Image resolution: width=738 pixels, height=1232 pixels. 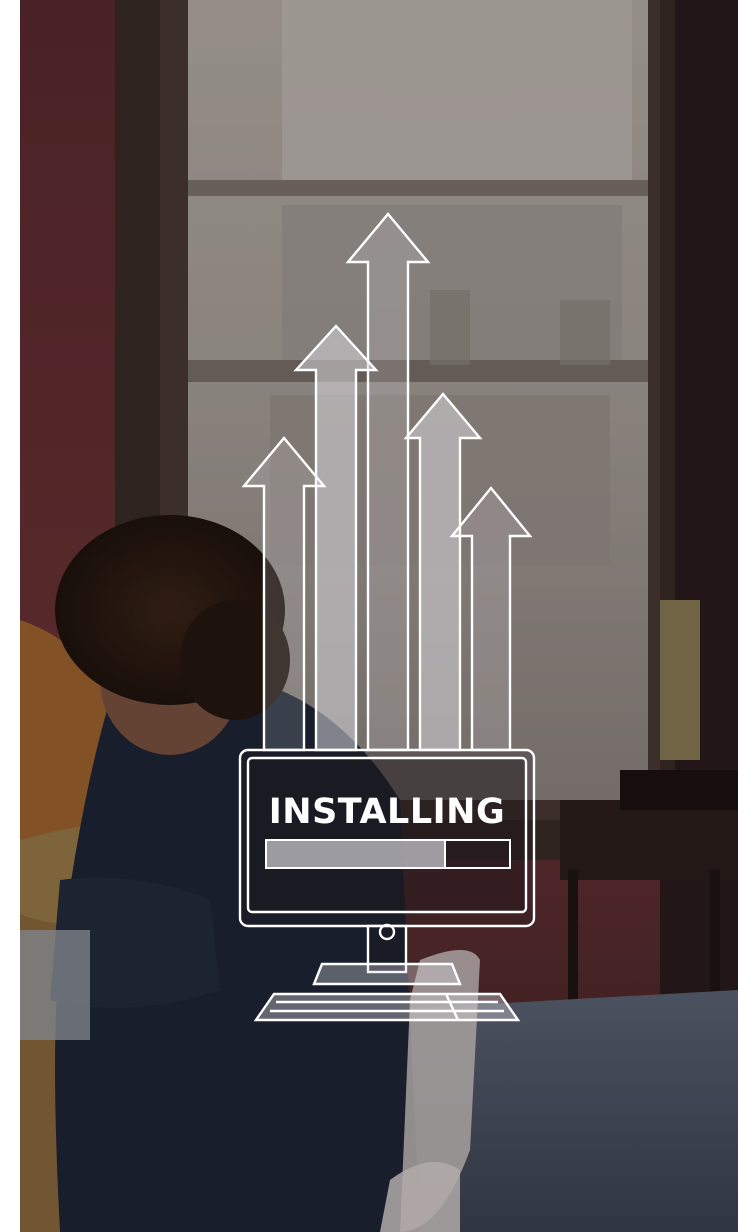 I want to click on installing-status-label: INSTALLING, so click(x=387, y=812).